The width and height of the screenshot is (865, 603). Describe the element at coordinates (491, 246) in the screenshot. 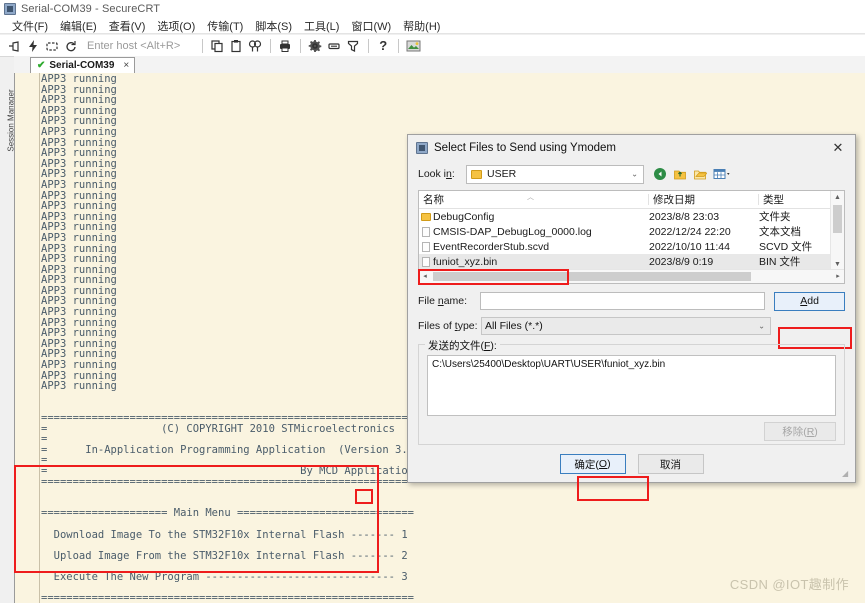

I see `file-name-cell: EventRecorderStub.scvd` at that location.